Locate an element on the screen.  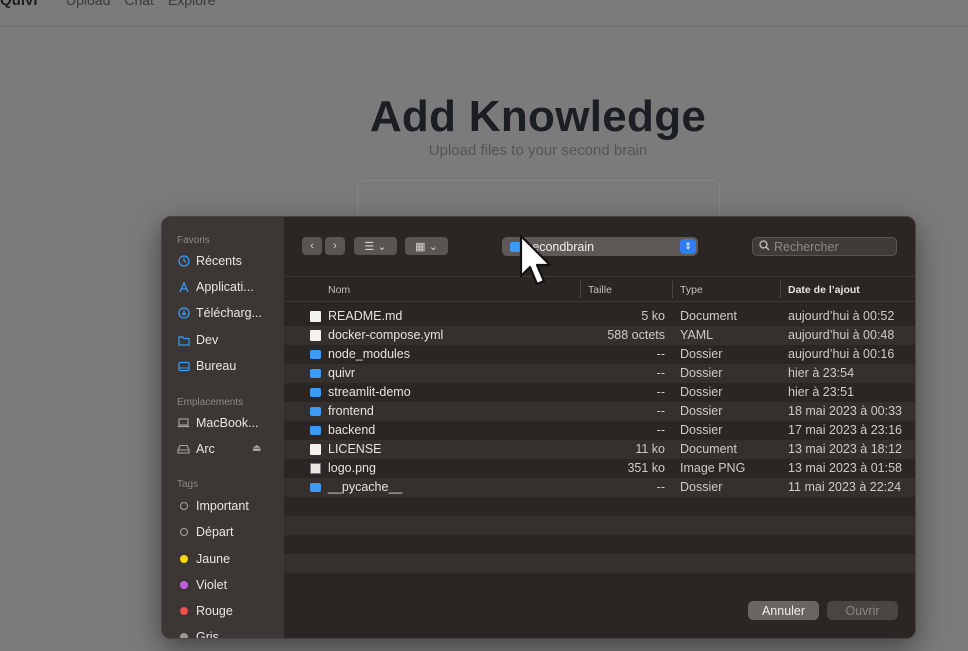
nav-upload: Upload is located at coordinates (88, 4).